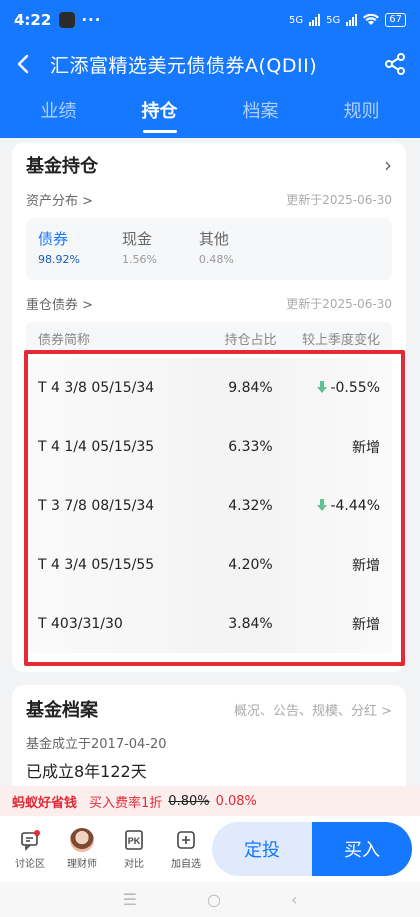 The width and height of the screenshot is (420, 917). What do you see at coordinates (209, 446) in the screenshot?
I see `table-row: T 4 1/4 05/15/35 6.33% 新增` at bounding box center [209, 446].